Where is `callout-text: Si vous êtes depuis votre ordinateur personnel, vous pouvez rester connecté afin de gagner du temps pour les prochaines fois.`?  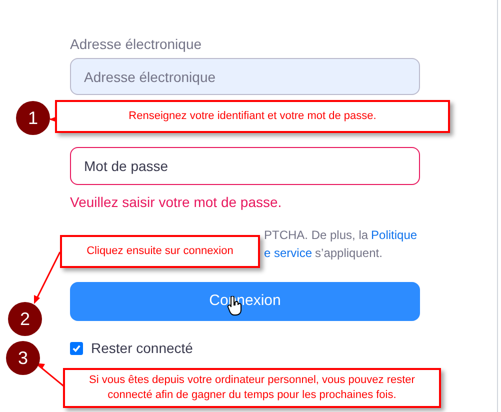
callout-text: Si vous êtes depuis votre ordinateur personnel, vous pouvez rester connecté afin de gagner du temps pour les prochaines fois. is located at coordinates (252, 388).